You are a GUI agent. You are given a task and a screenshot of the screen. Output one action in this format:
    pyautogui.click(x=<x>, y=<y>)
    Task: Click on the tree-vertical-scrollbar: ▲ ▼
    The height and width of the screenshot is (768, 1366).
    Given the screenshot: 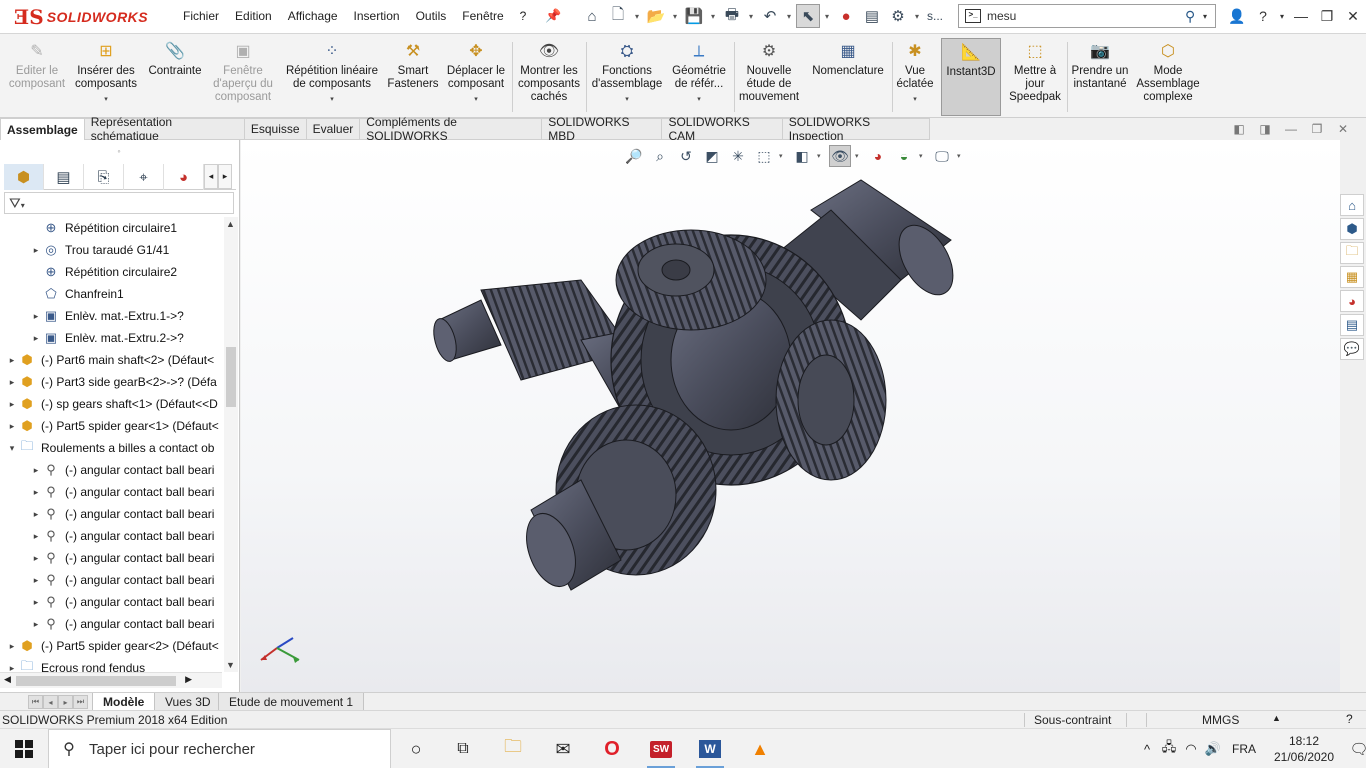 What is the action you would take?
    pyautogui.click(x=231, y=444)
    